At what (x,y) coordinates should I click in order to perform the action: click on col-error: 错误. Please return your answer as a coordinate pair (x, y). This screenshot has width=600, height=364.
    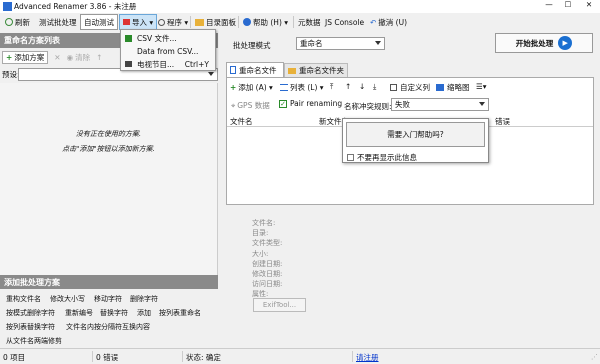
    Looking at the image, I should click on (502, 121).